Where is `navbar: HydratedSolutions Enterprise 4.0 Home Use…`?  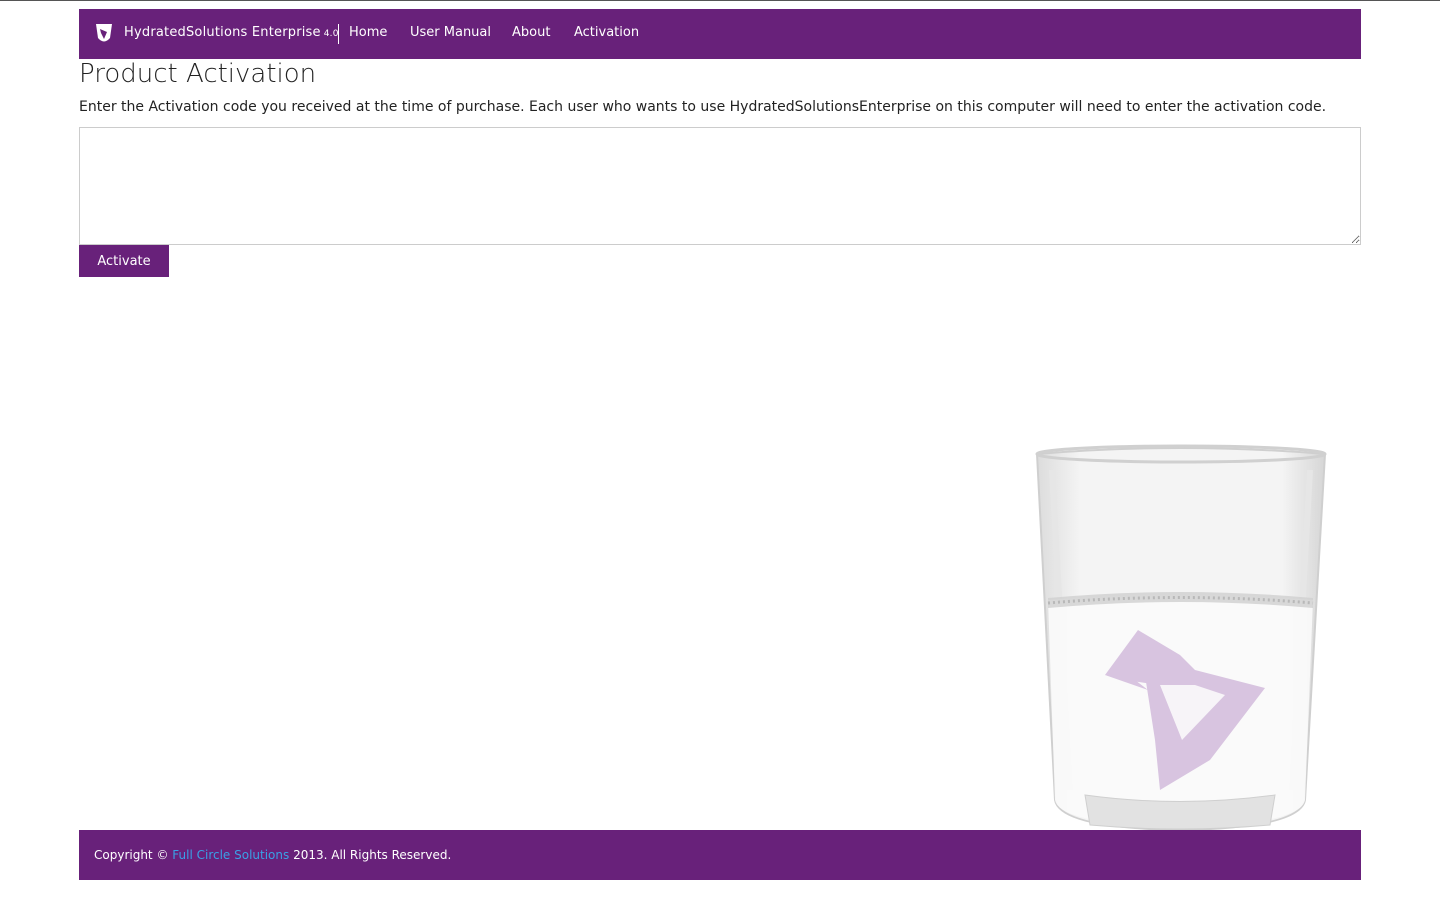 navbar: HydratedSolutions Enterprise 4.0 Home Use… is located at coordinates (720, 34).